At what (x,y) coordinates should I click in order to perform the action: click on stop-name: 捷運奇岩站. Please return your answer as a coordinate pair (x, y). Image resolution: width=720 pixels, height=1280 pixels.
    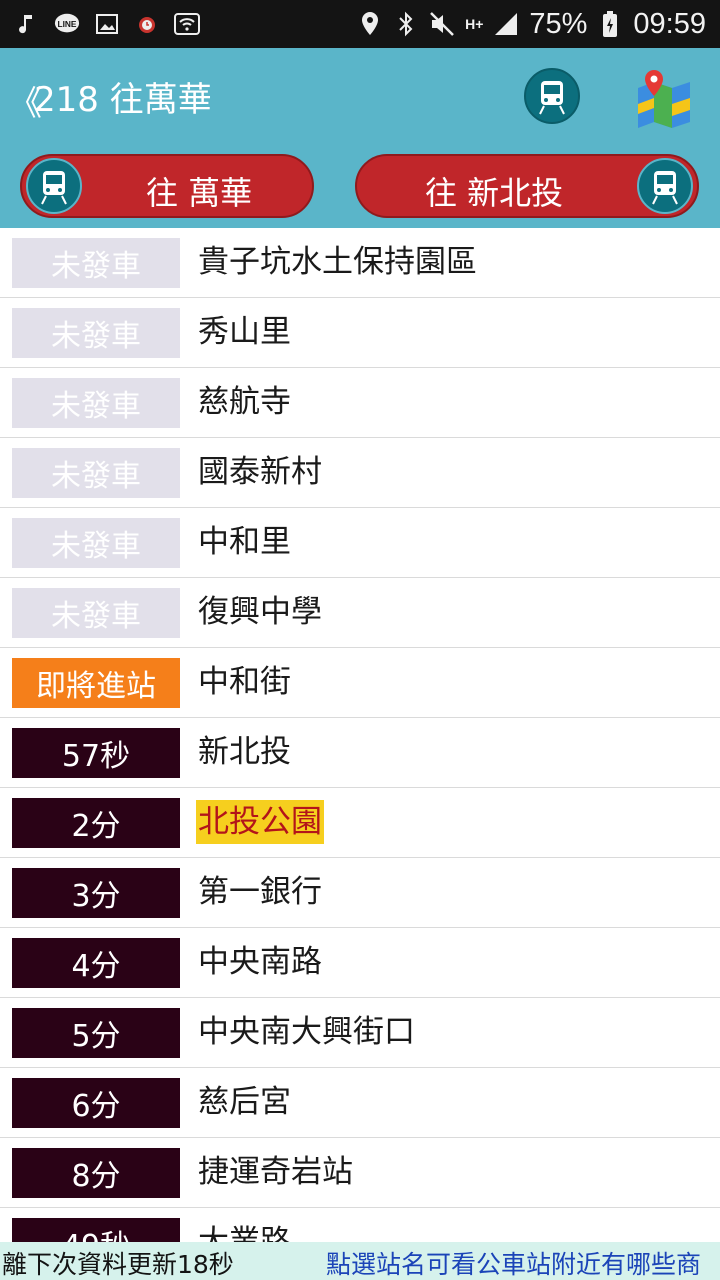
    Looking at the image, I should click on (275, 1172).